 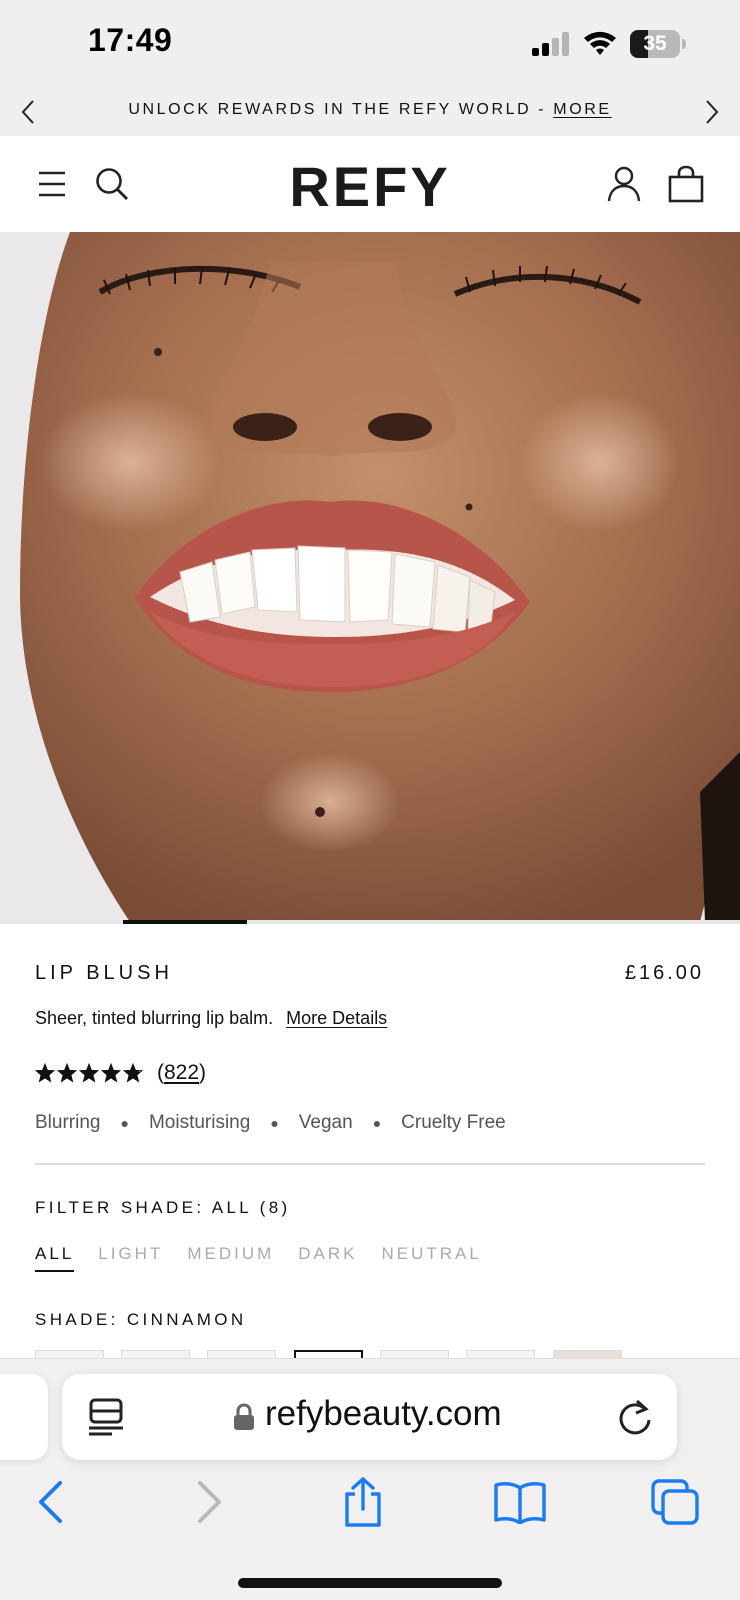 I want to click on announcement-text: UNLOCK REWARDS IN THE REFY WORLD - MORE, so click(x=370, y=110).